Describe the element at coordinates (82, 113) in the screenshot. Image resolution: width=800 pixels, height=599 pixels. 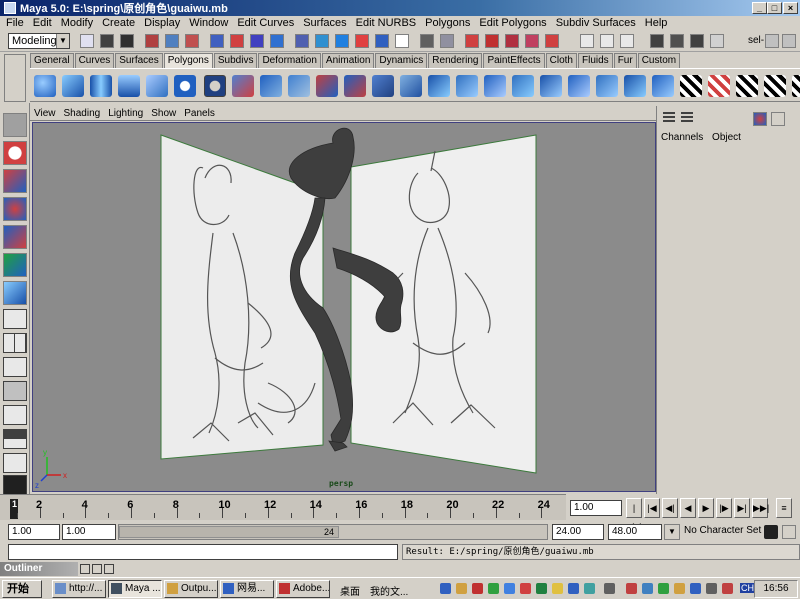
I see `panel-menu-shading: Shading` at that location.